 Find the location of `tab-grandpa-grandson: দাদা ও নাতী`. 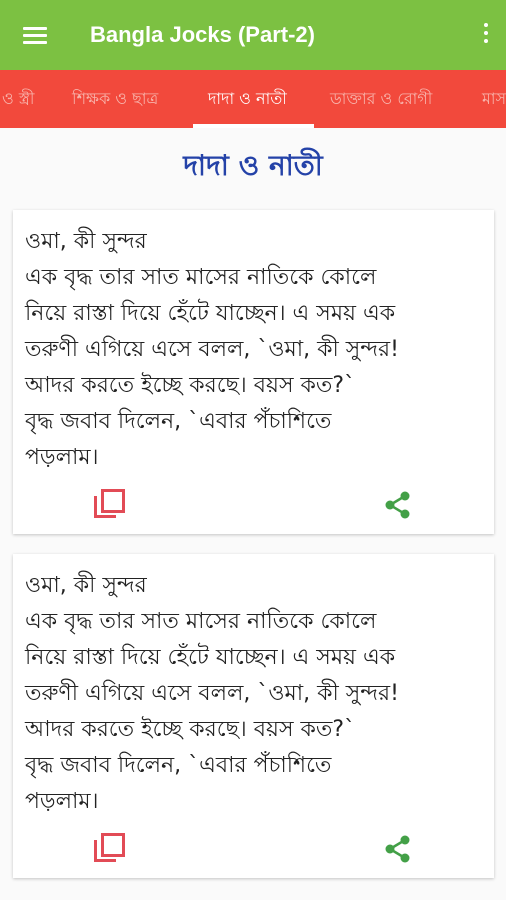

tab-grandpa-grandson: দাদা ও নাতী is located at coordinates (247, 99).